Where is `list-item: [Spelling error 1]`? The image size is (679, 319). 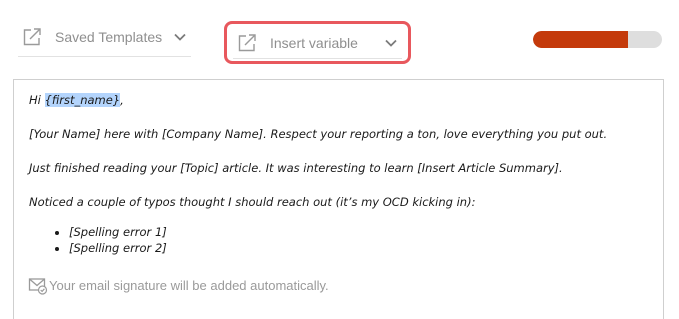 list-item: [Spelling error 1] is located at coordinates (359, 232).